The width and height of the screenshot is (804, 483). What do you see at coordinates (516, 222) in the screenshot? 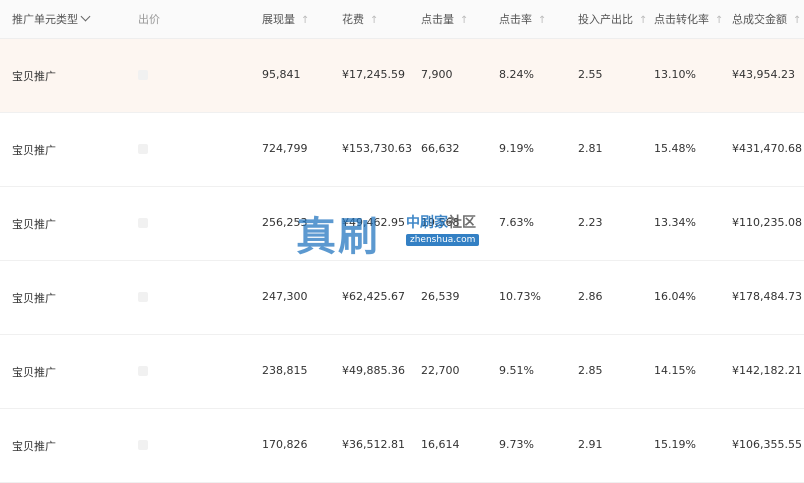
I see `ctr-cell: 7.63%` at bounding box center [516, 222].